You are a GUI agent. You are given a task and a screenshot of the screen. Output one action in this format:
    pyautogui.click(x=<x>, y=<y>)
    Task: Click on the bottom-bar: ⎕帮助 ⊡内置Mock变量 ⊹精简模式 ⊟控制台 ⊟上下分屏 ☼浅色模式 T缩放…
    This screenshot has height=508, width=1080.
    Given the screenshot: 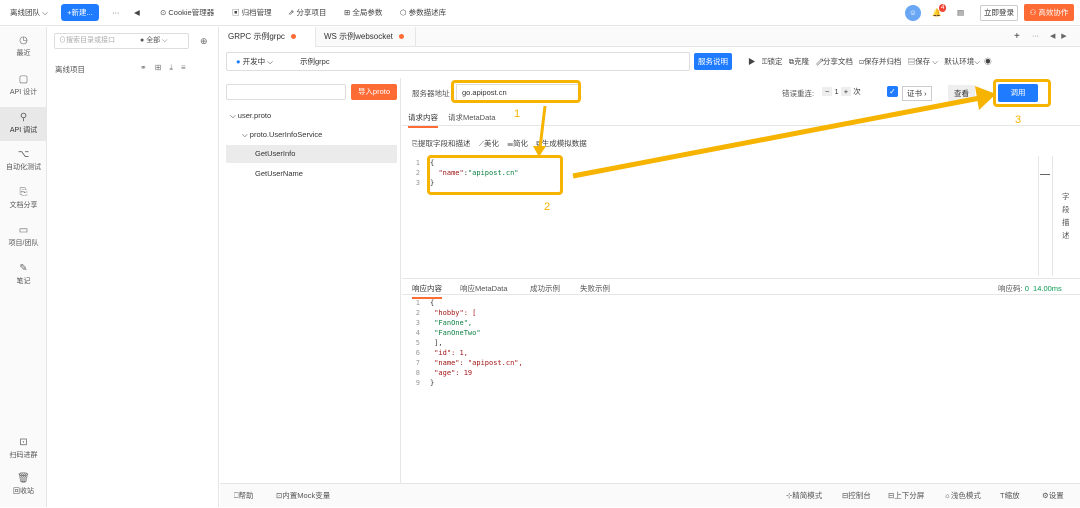 What is the action you would take?
    pyautogui.click(x=650, y=495)
    